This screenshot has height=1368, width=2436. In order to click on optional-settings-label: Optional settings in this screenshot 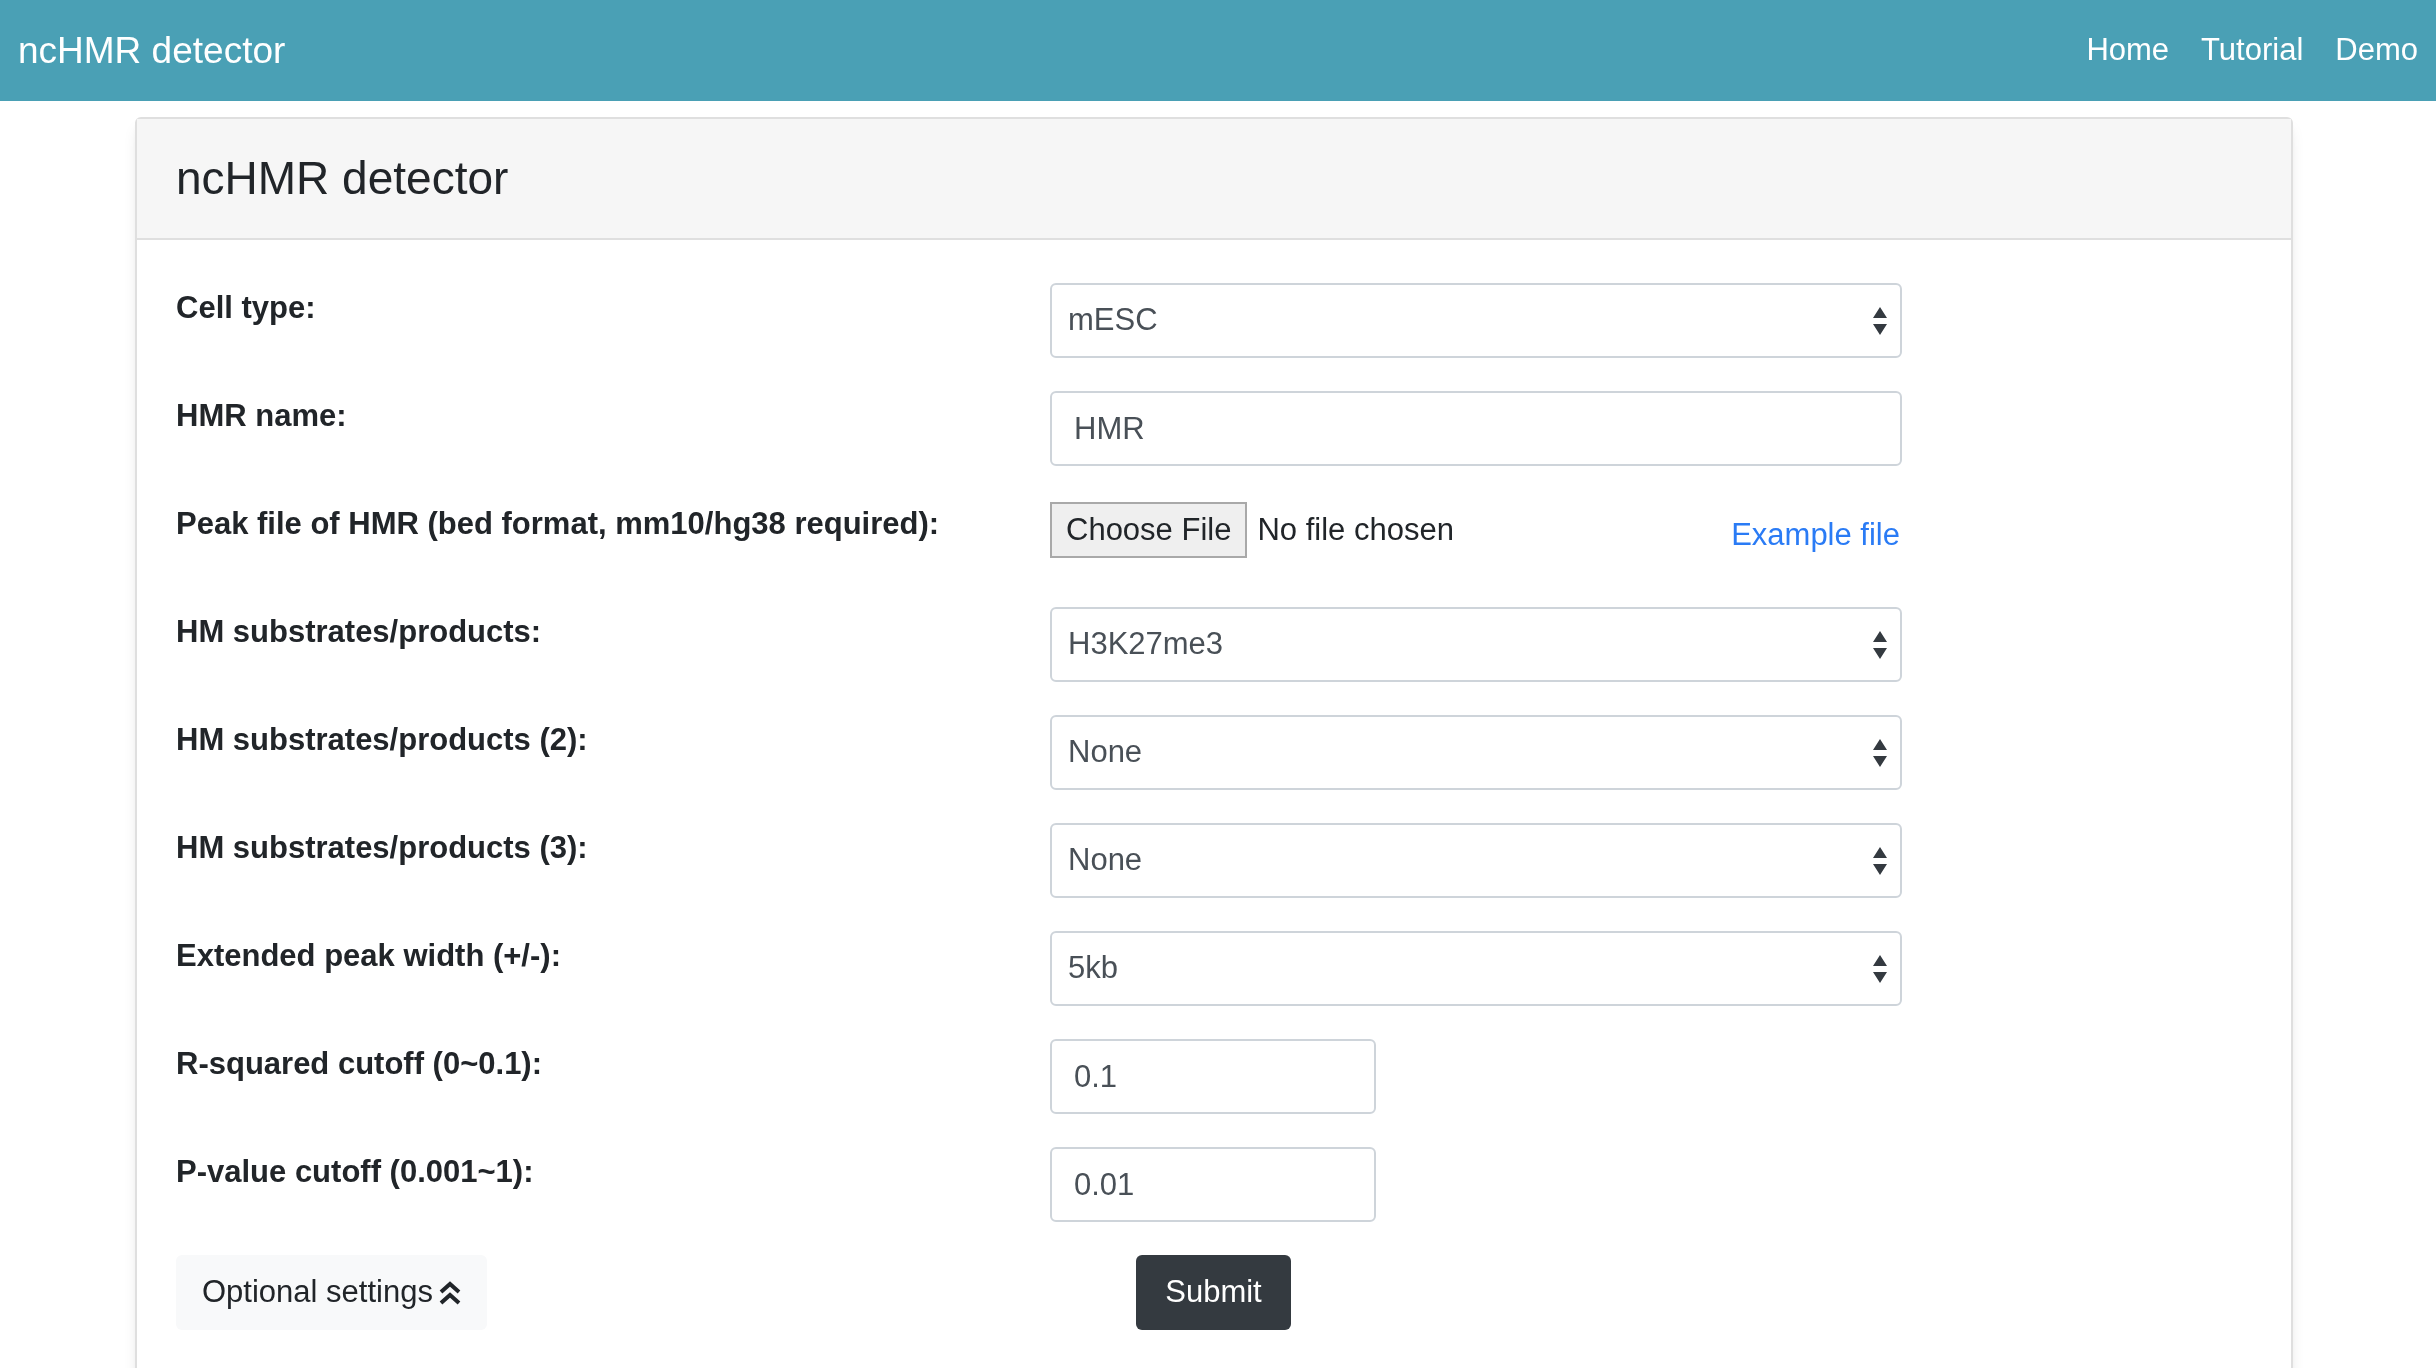, I will do `click(317, 1292)`.